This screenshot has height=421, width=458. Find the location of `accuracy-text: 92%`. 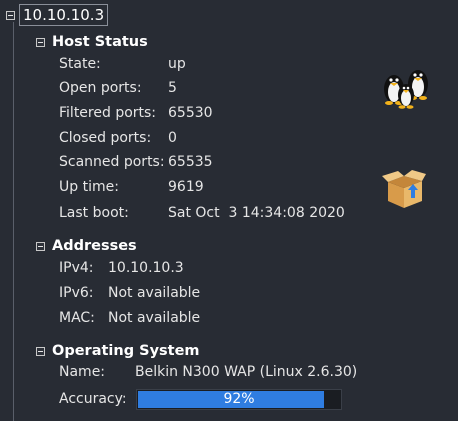

accuracy-text: 92% is located at coordinates (239, 399).